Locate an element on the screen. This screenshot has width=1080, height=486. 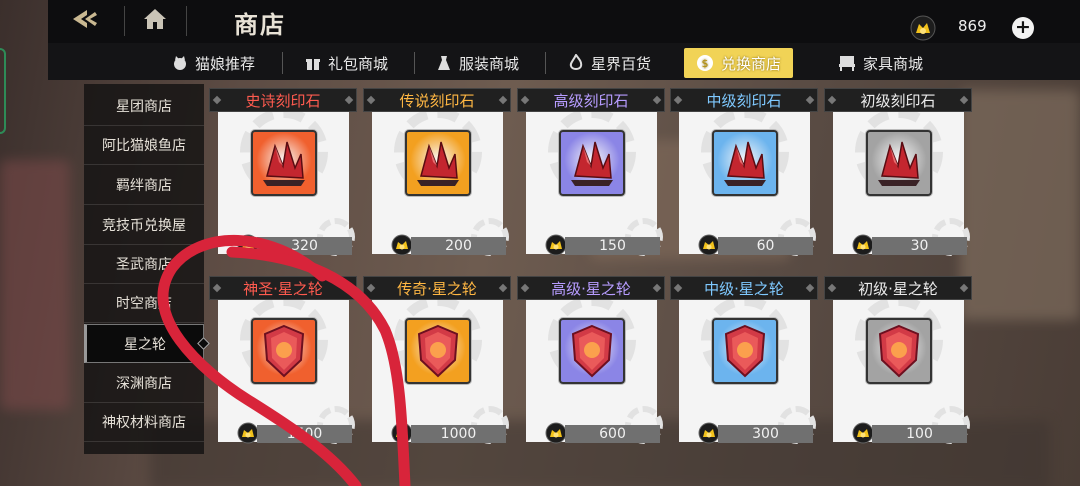
item-name: 传说刻印石 is located at coordinates (437, 100).